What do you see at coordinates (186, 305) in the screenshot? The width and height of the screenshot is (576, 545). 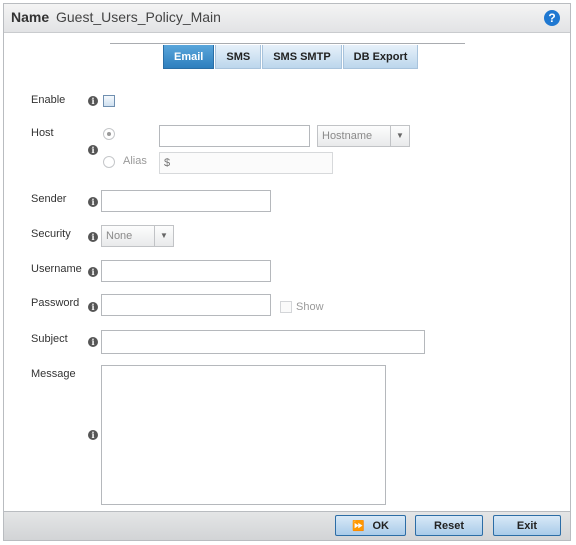 I see `password-input` at bounding box center [186, 305].